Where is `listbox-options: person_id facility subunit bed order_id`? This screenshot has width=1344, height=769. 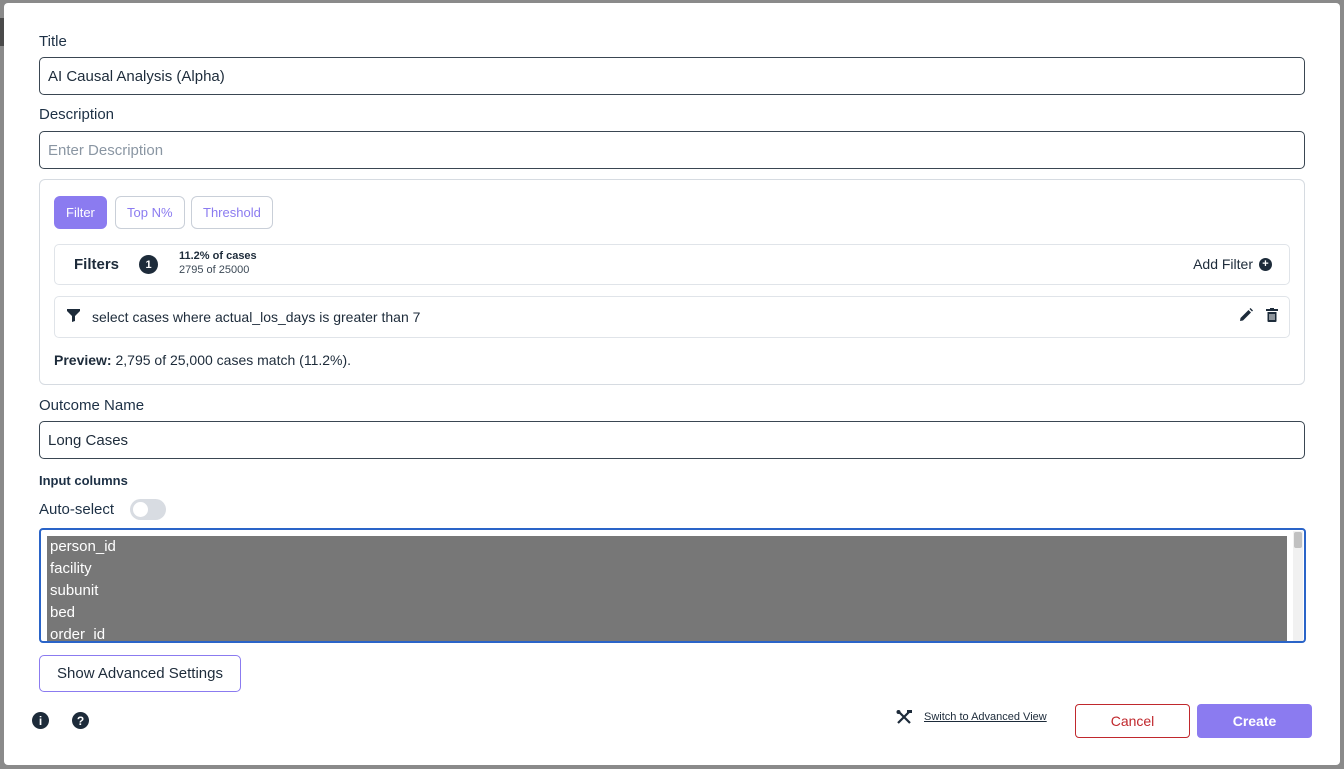 listbox-options: person_id facility subunit bed order_id is located at coordinates (667, 588).